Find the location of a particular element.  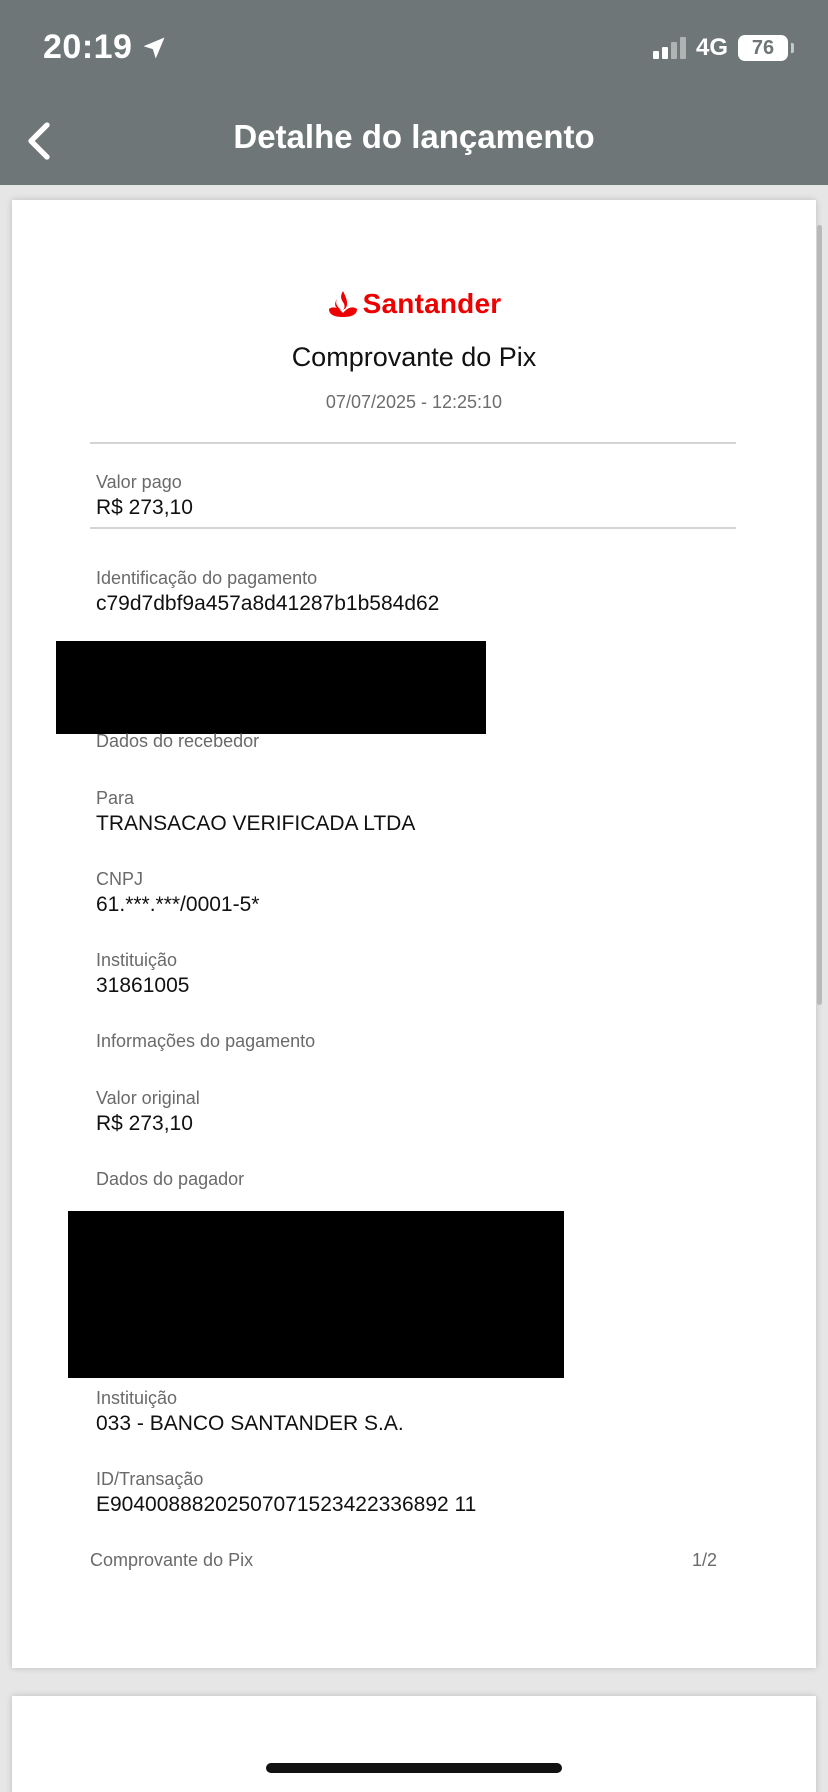

receipt-datetime: 07/07/2025 - 12:25:10 is located at coordinates (414, 402).